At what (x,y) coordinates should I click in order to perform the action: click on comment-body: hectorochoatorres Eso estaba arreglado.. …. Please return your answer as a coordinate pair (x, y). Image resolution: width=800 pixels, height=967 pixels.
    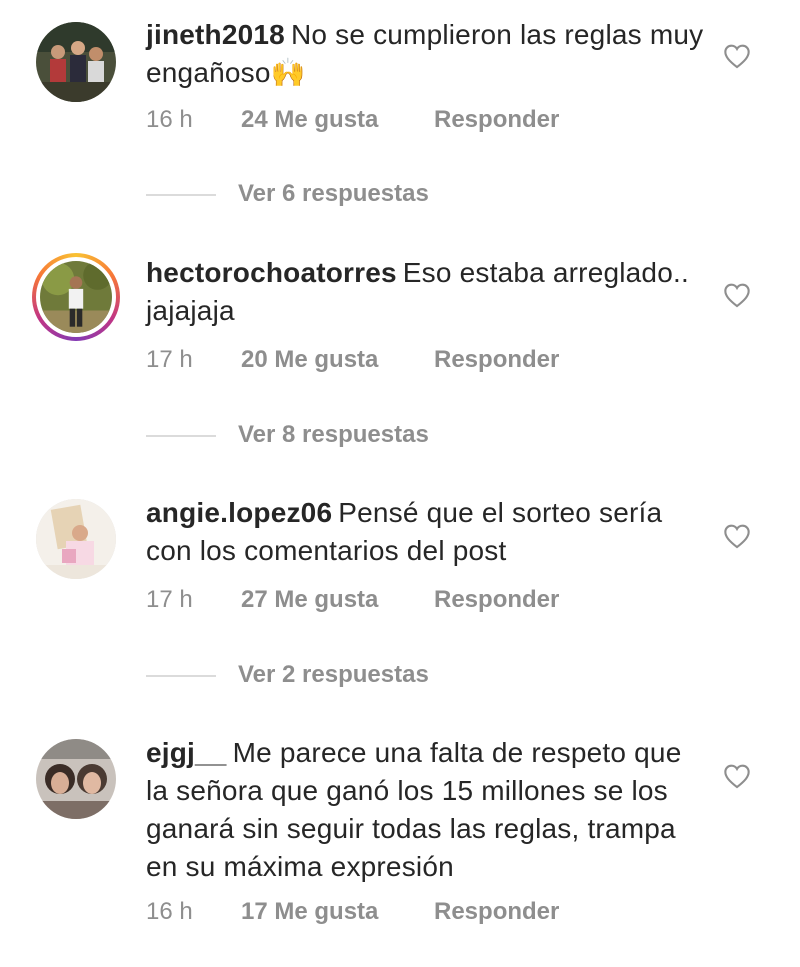
    Looking at the image, I should click on (426, 292).